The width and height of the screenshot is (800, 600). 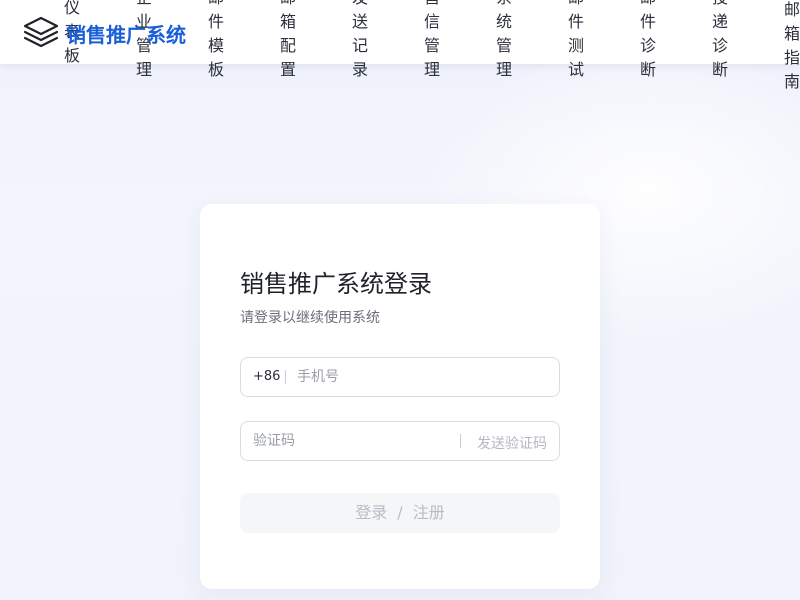 I want to click on login-subtitle: 请登录以继续使用系统, so click(x=310, y=318).